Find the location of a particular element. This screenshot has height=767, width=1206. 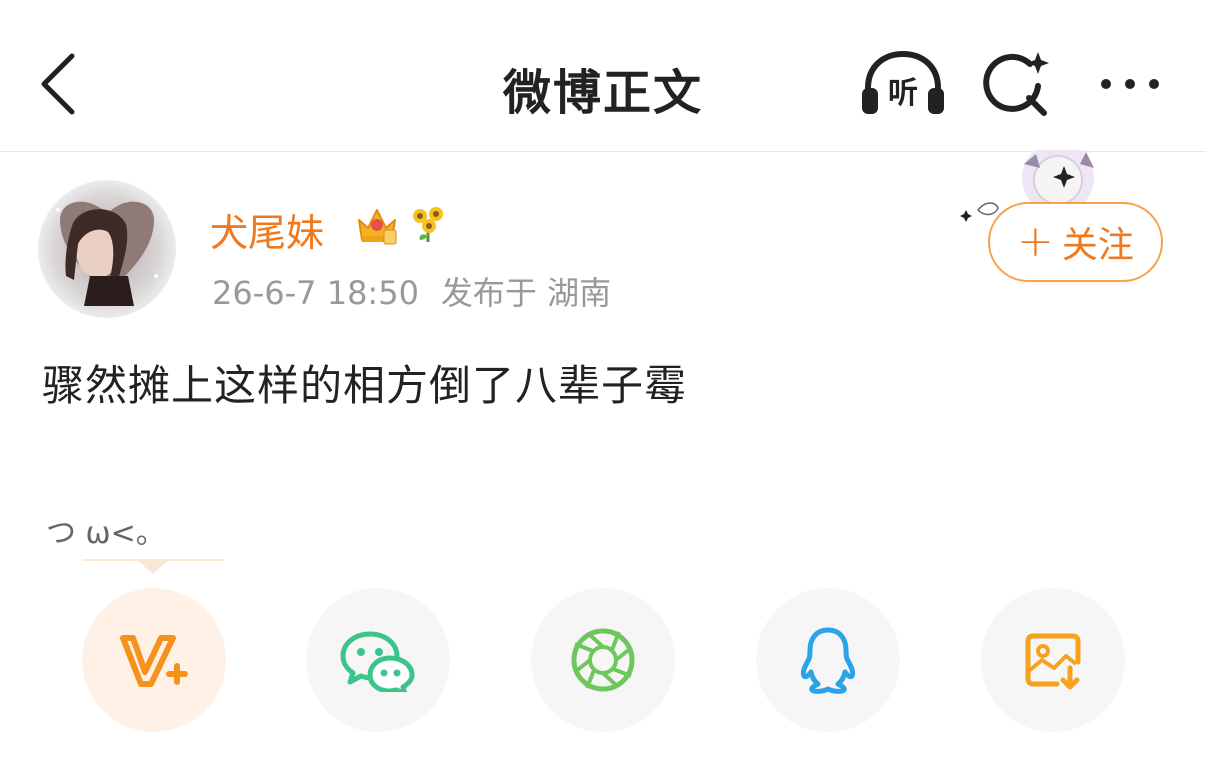

follow-button: + 关注 is located at coordinates (1075, 242).